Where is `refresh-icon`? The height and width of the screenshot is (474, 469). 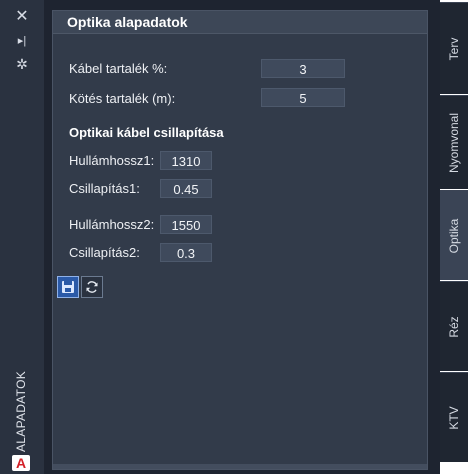
refresh-icon is located at coordinates (92, 287).